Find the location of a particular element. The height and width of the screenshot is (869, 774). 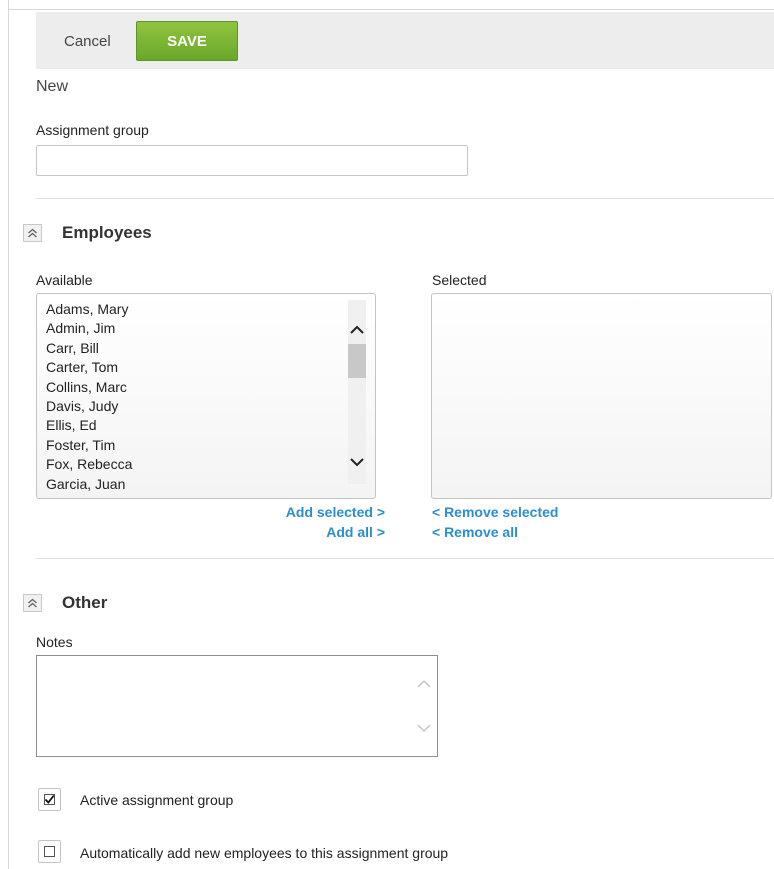

form-toolbar: Cancel SAVE is located at coordinates (405, 40).